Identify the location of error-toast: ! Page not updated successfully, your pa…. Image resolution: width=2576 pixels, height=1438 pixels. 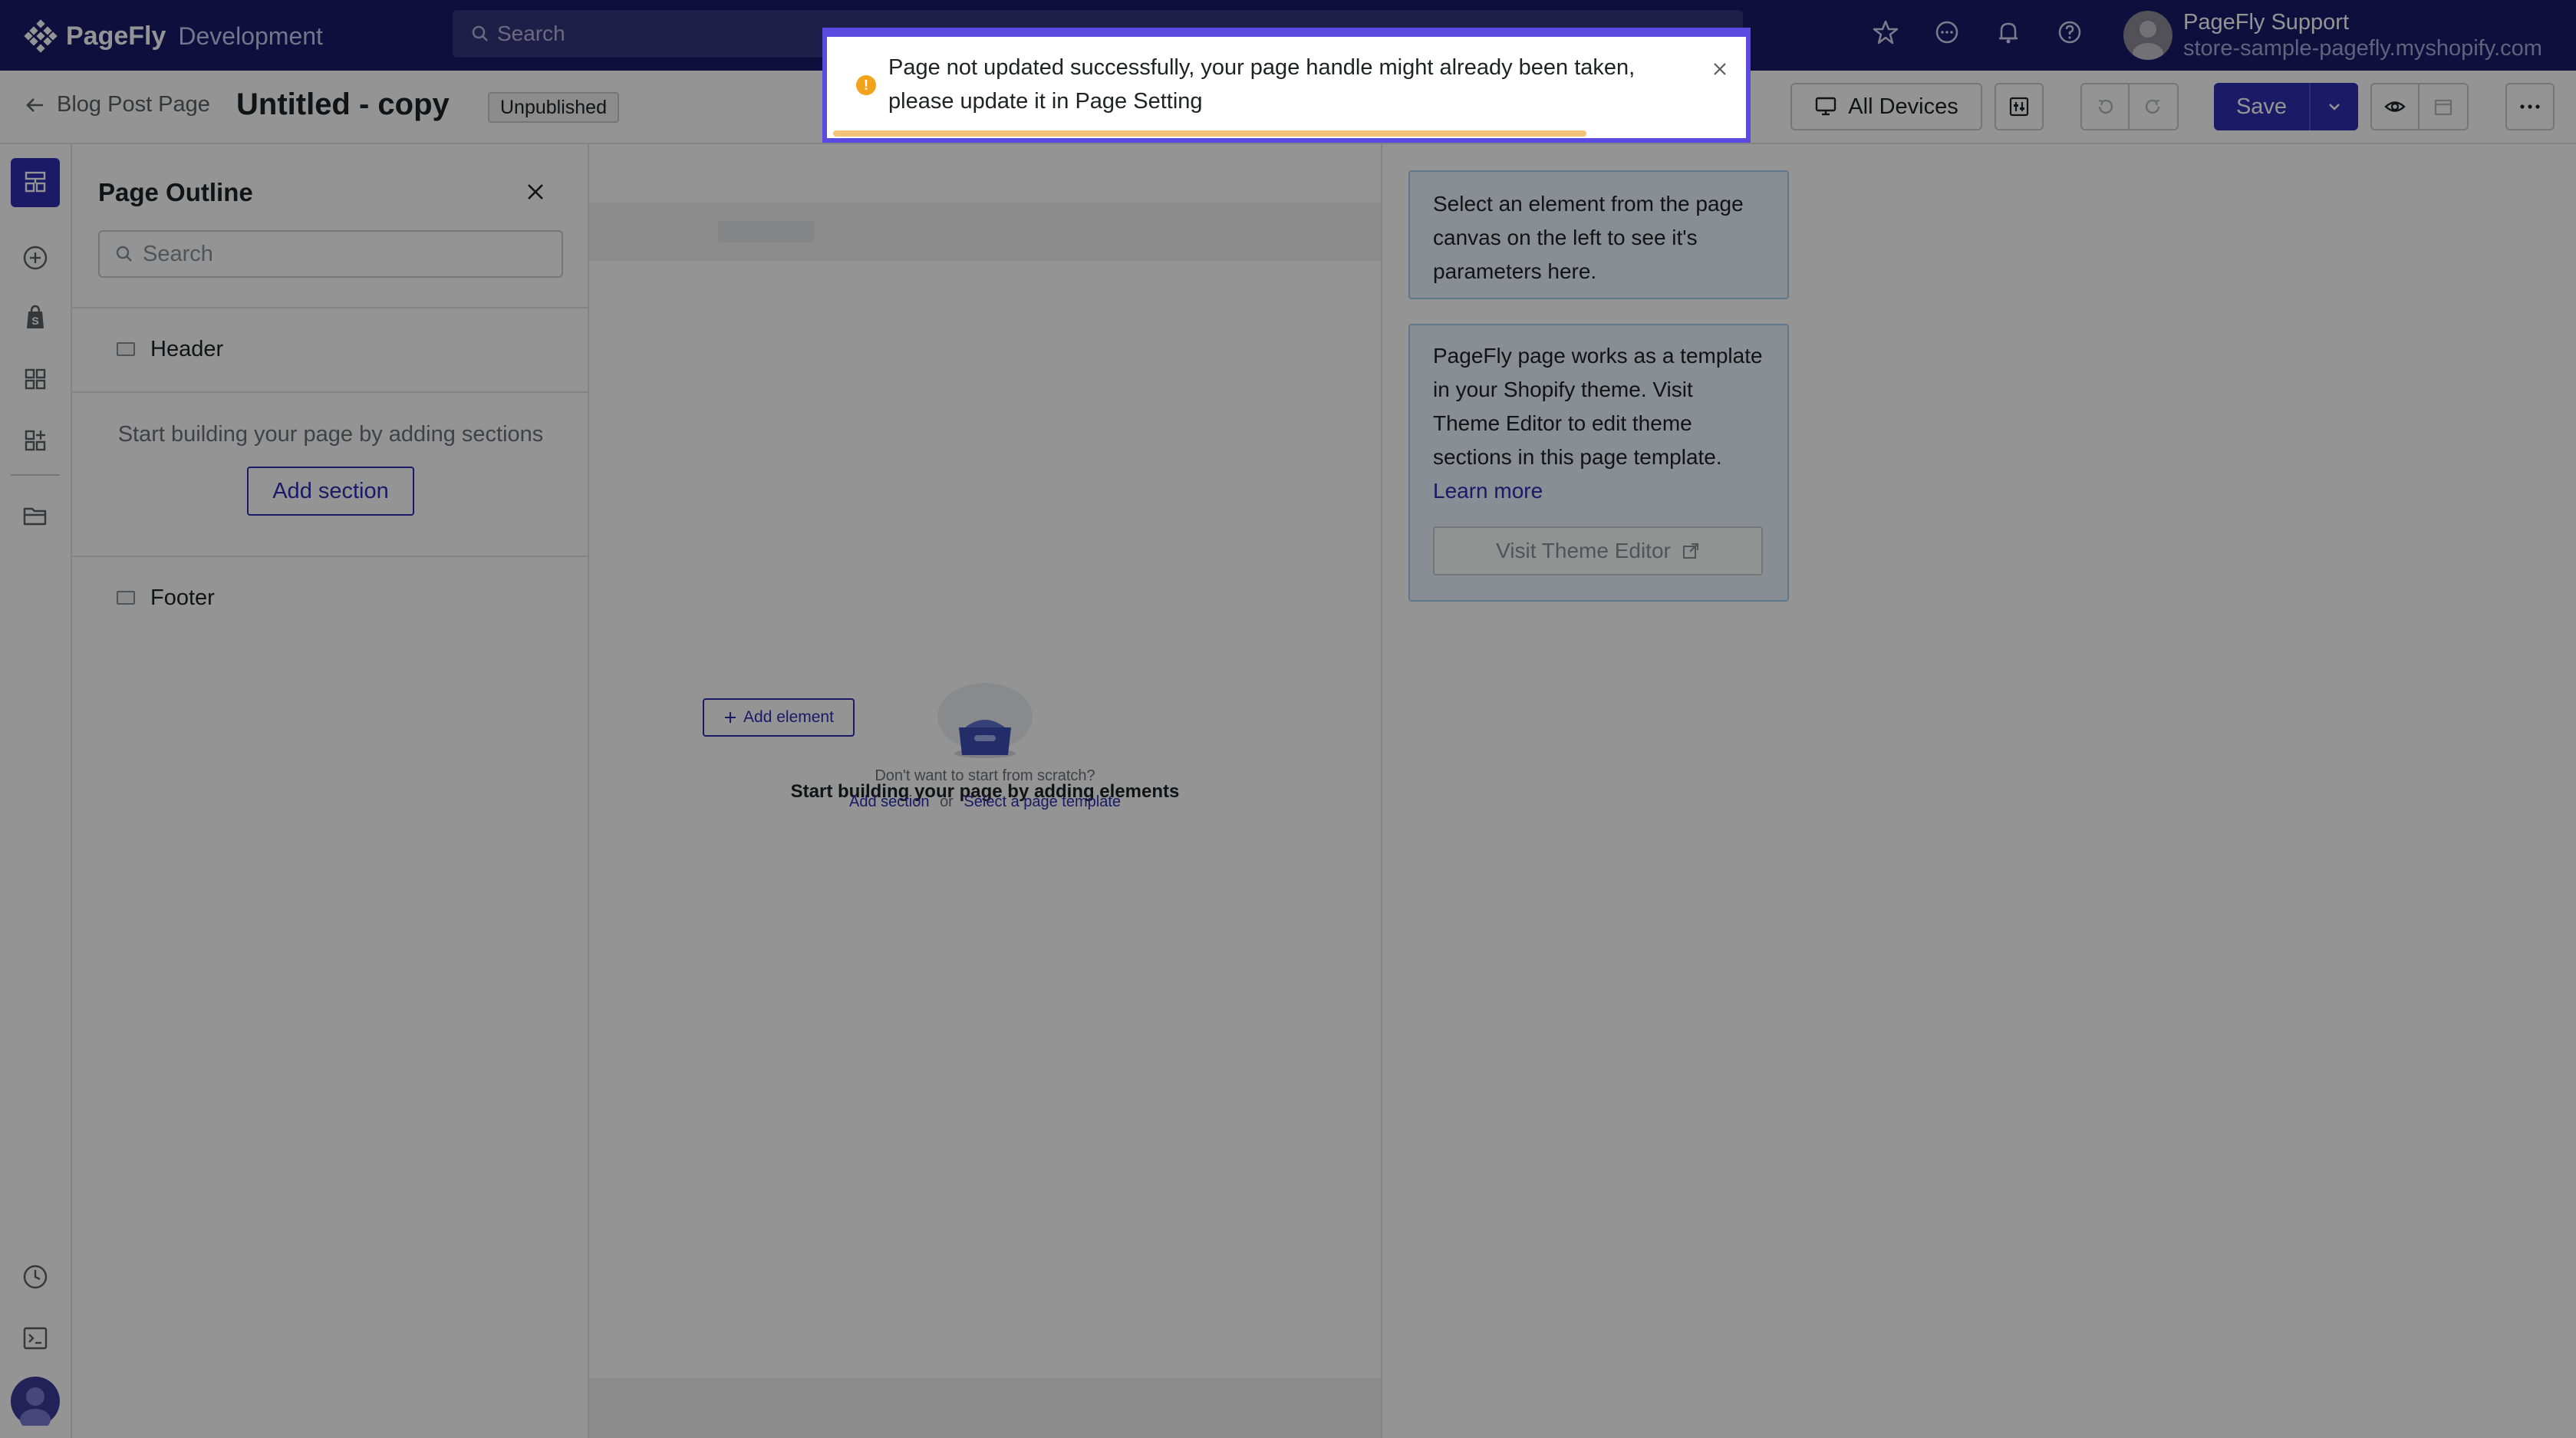
(1286, 85).